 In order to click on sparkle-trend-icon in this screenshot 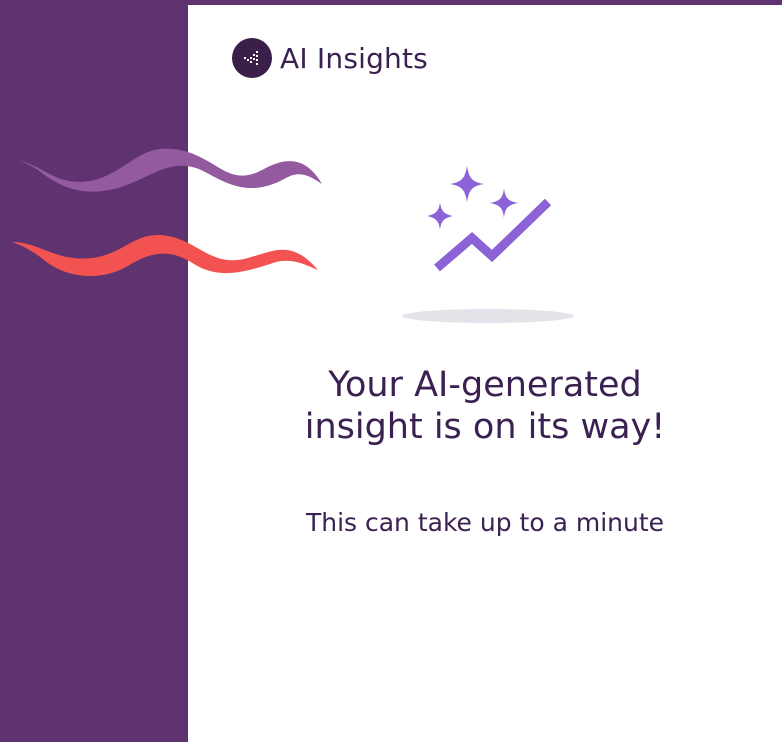, I will do `click(489, 219)`.